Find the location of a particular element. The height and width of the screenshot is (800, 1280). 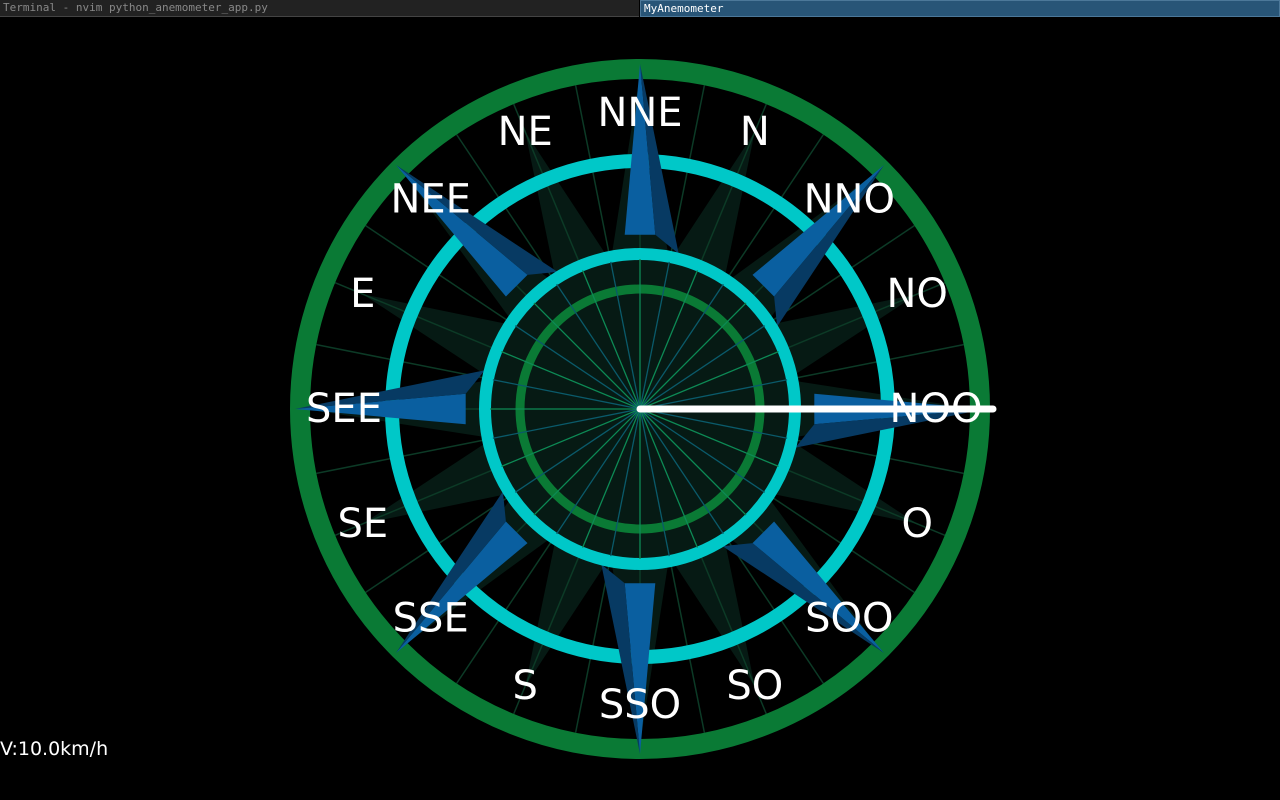

direction-label-soo: SOO is located at coordinates (849, 618).